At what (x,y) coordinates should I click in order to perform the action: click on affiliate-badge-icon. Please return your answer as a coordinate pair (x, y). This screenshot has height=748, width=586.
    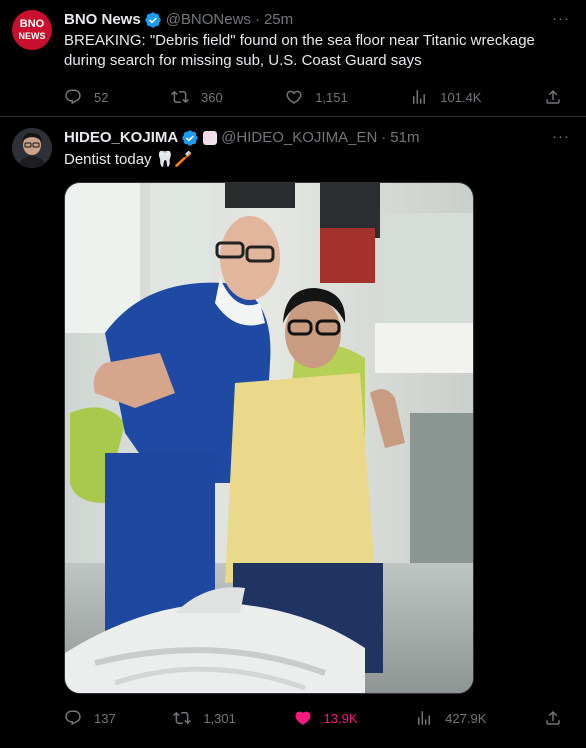
    Looking at the image, I should click on (210, 138).